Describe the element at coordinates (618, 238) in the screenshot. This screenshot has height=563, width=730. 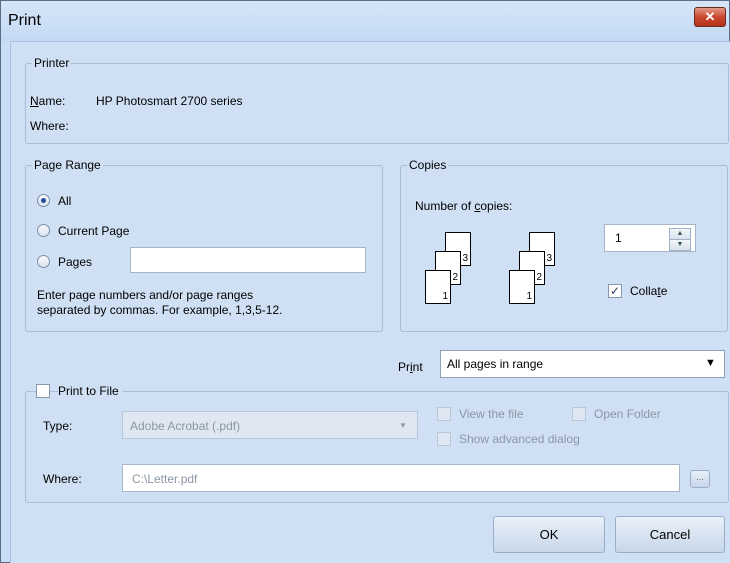
I see `copies-value: 1` at that location.